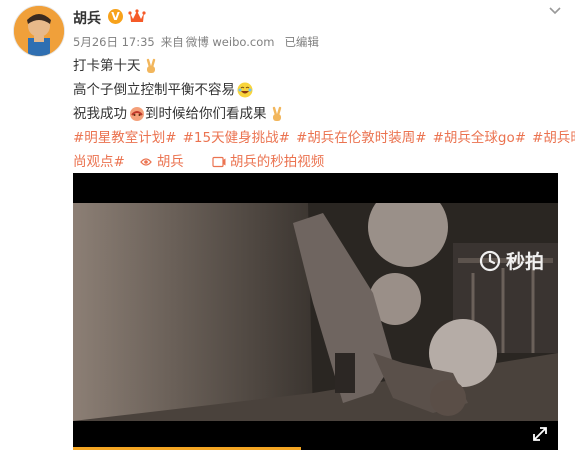 This screenshot has height=456, width=575. I want to click on location-link: 胡兵, so click(170, 162).